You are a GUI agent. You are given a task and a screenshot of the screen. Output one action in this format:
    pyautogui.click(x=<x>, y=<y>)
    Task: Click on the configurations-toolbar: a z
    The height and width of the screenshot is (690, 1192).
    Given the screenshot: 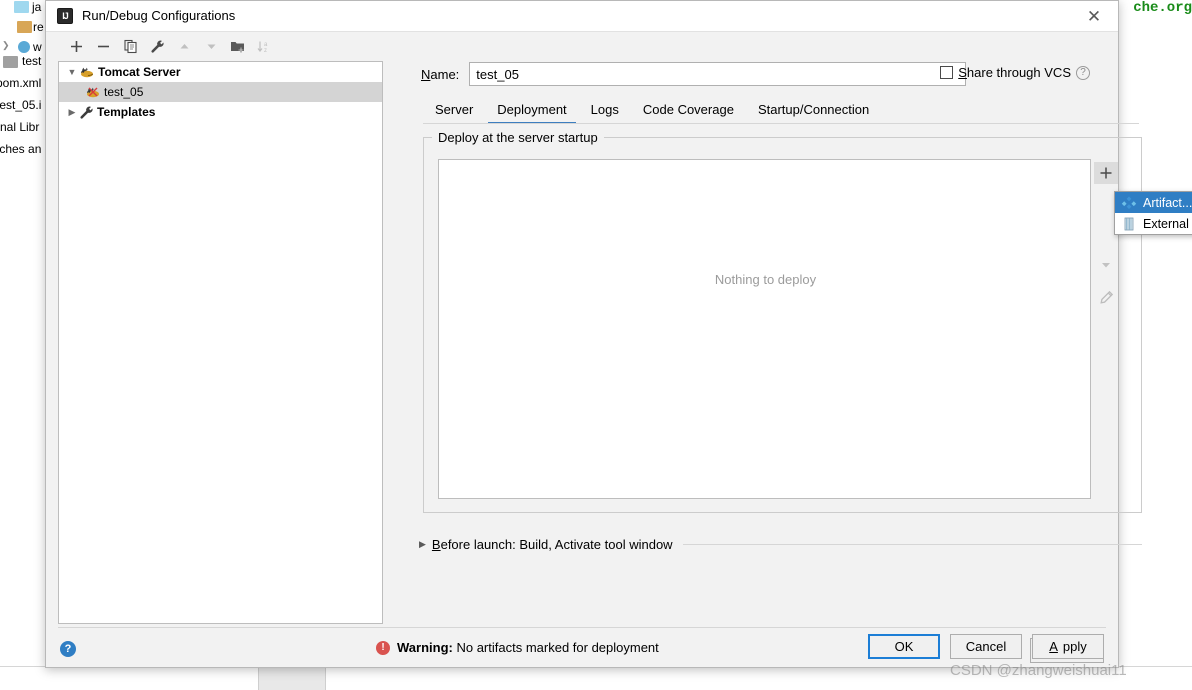 What is the action you would take?
    pyautogui.click(x=220, y=46)
    